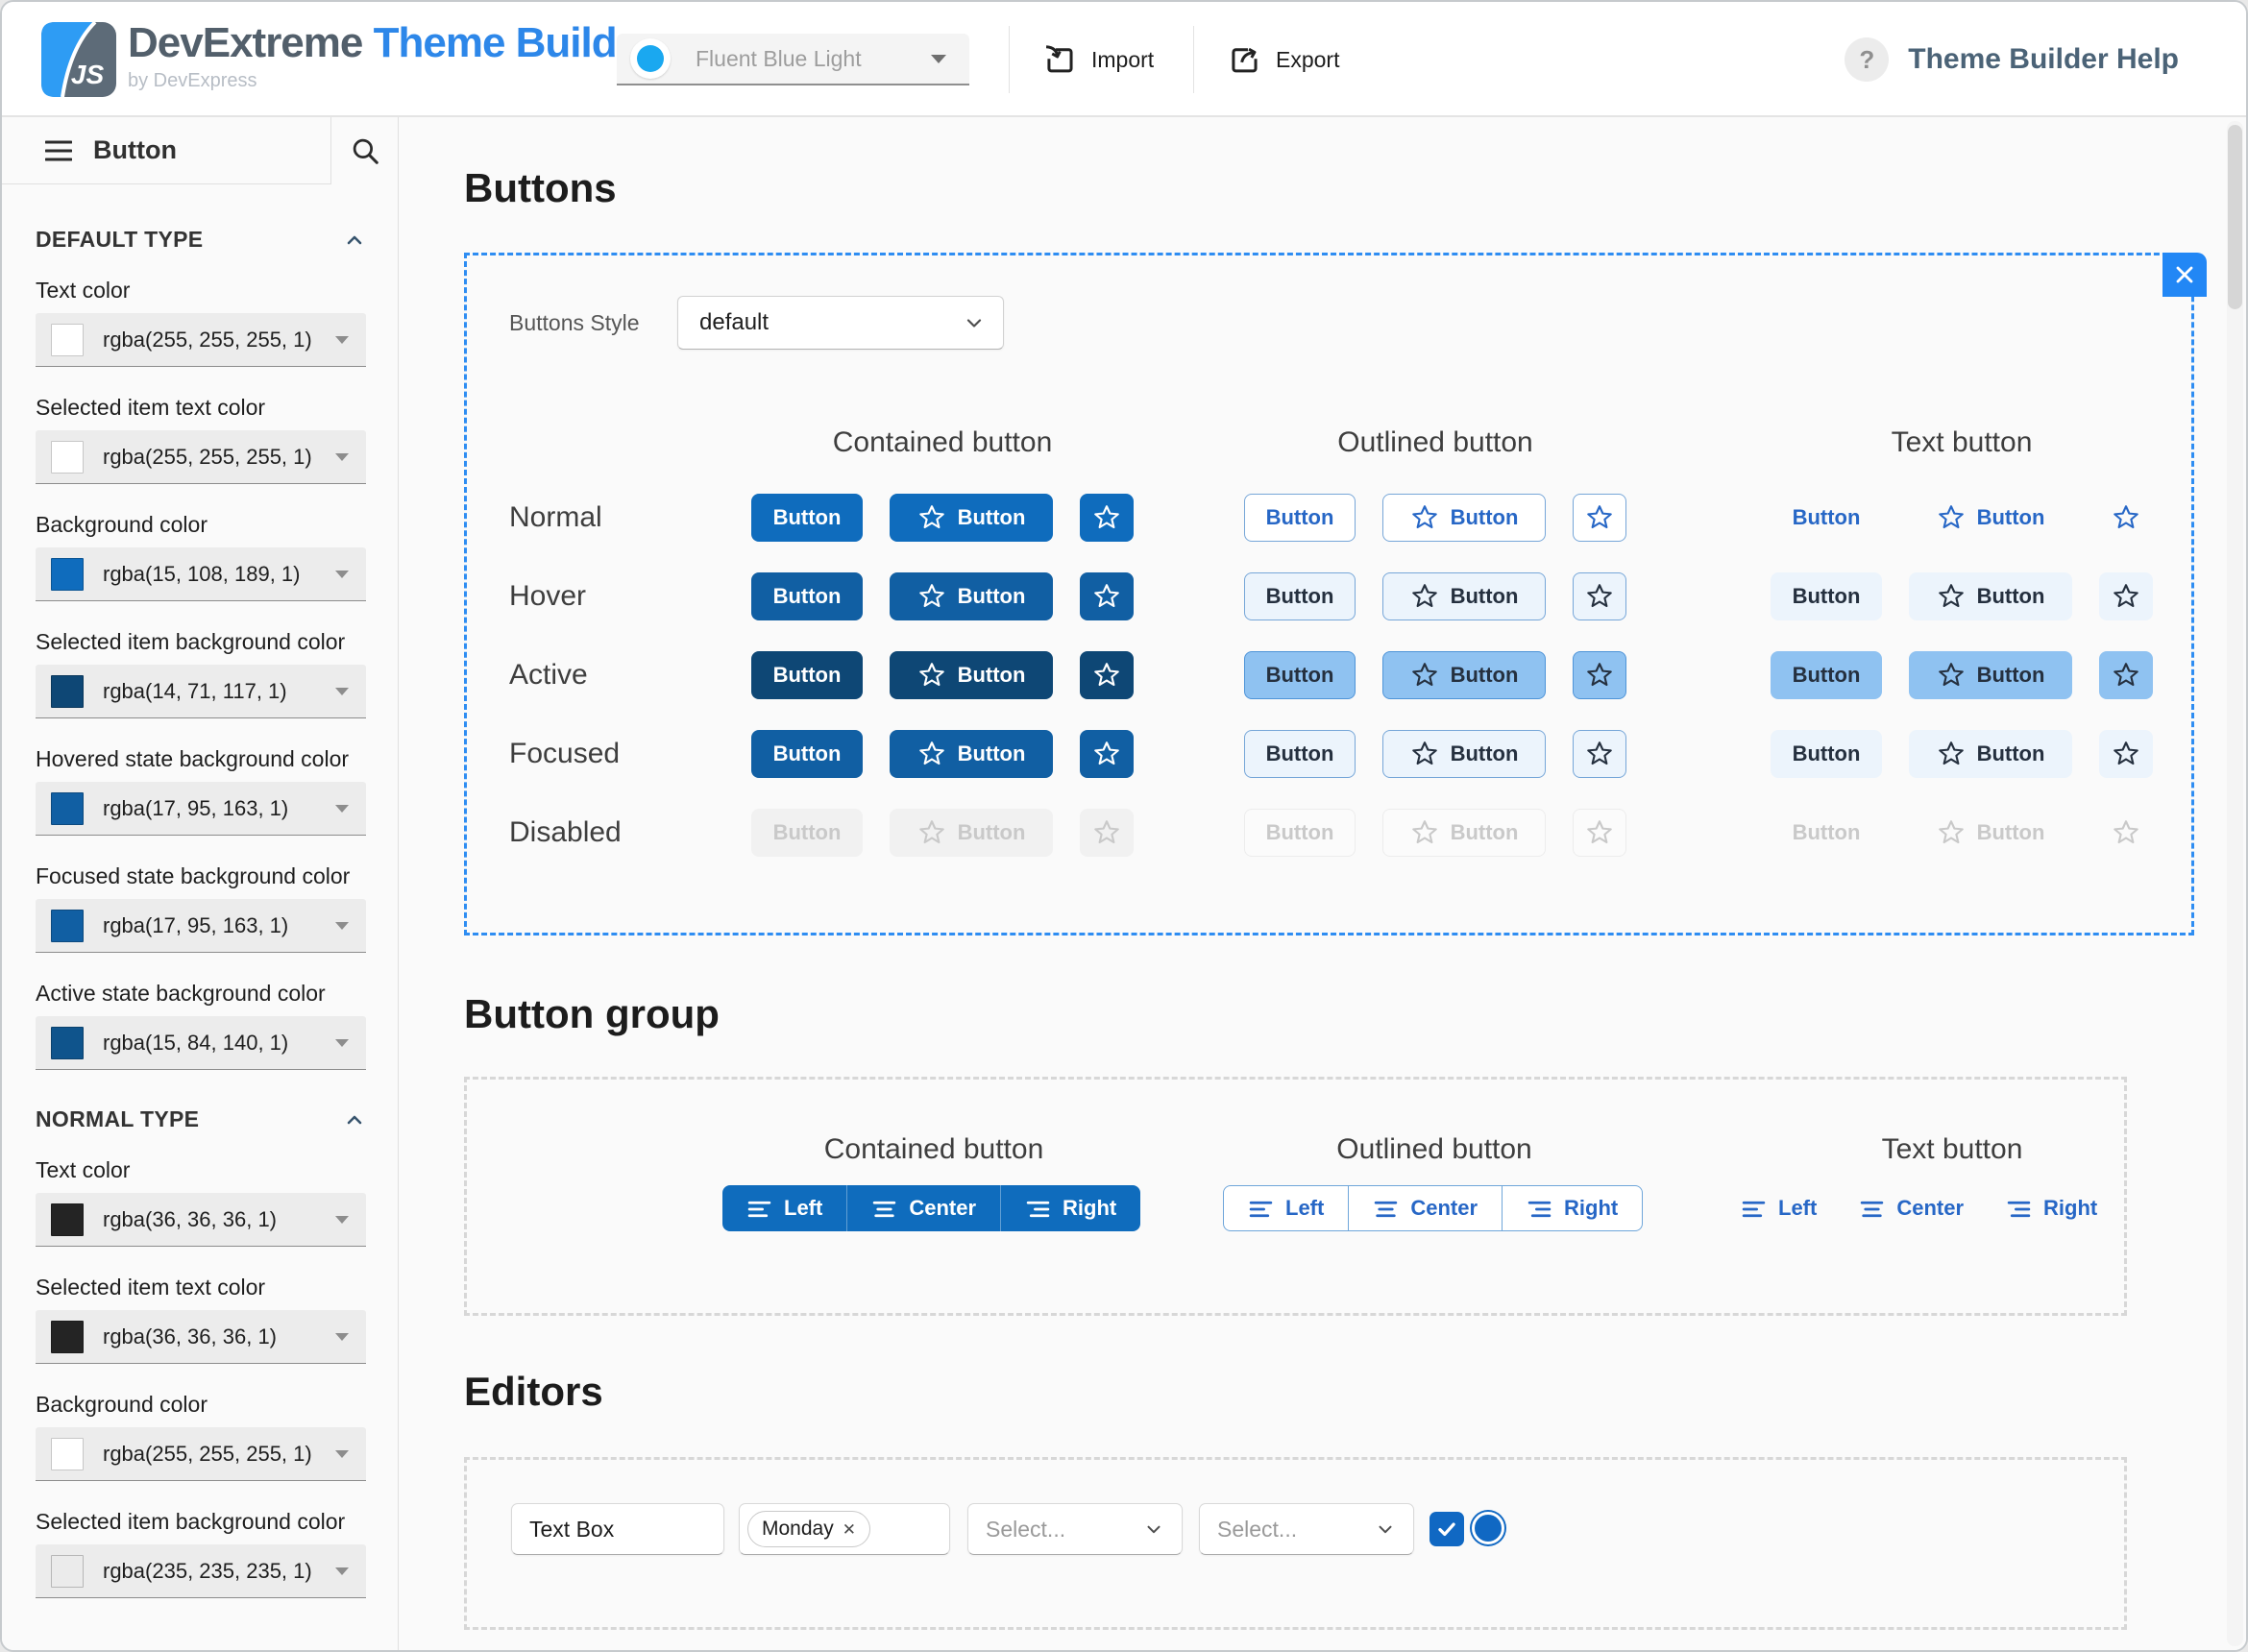  Describe the element at coordinates (1123, 59) in the screenshot. I see `import-label: Import` at that location.